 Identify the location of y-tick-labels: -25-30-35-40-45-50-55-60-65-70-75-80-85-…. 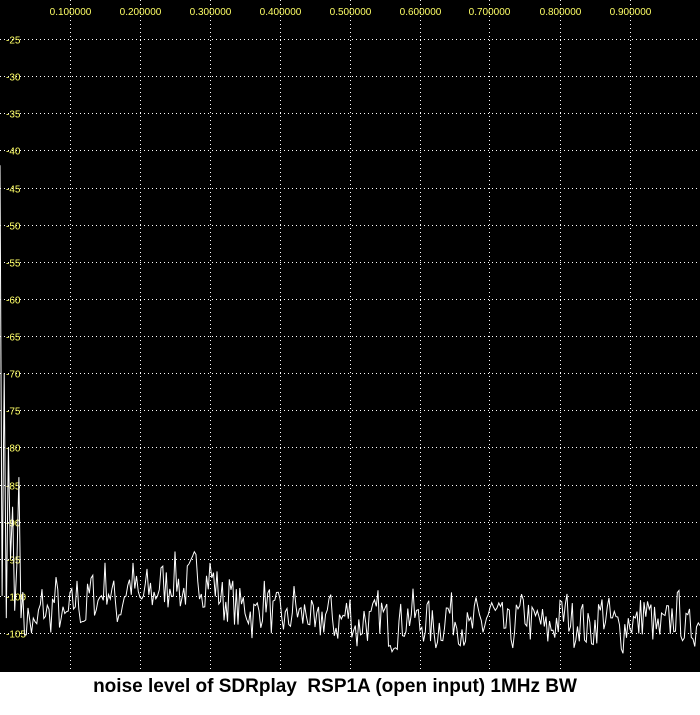
(16, 338).